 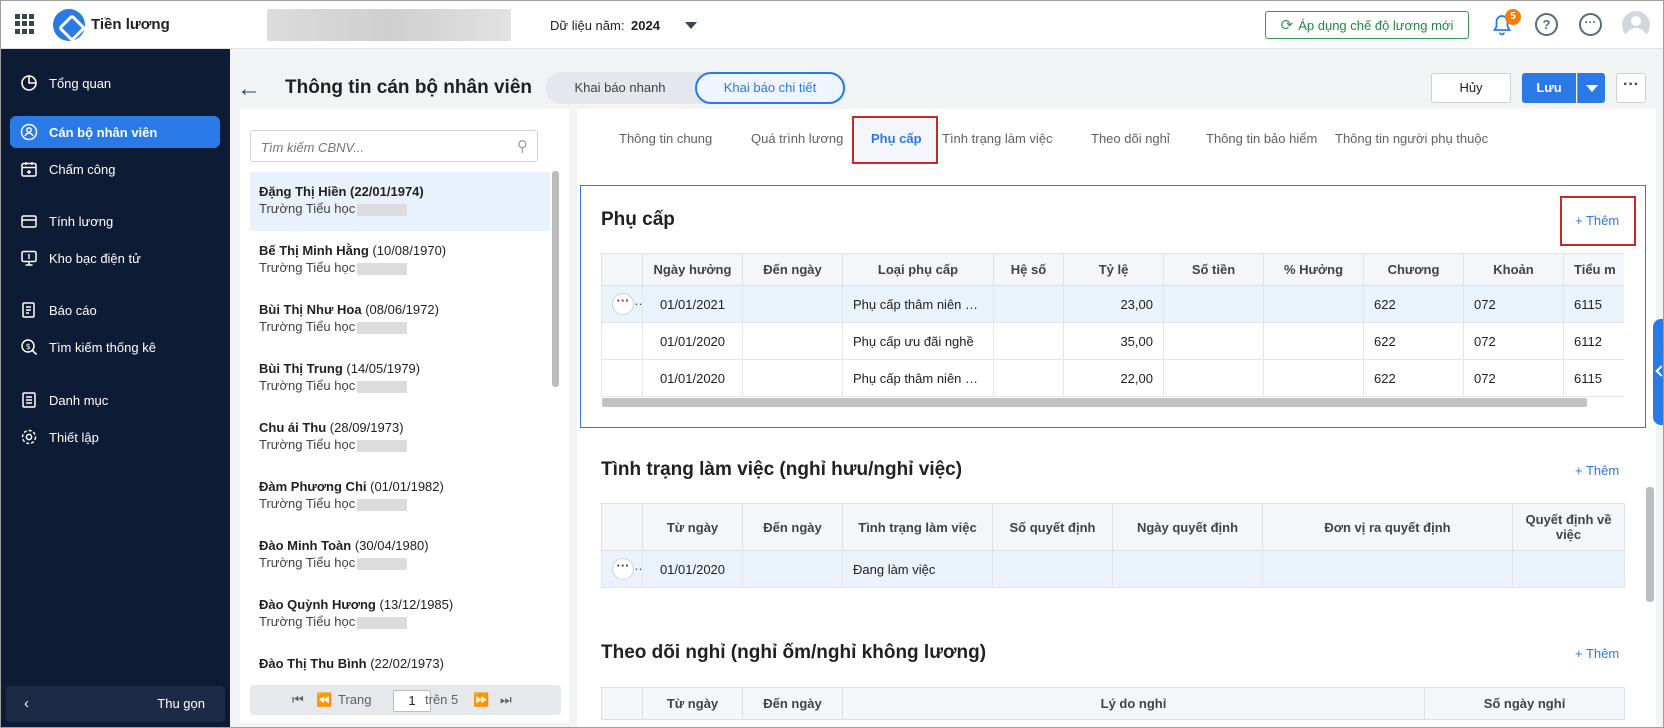 What do you see at coordinates (115, 221) in the screenshot?
I see `sidebar-item-payroll: Tính lương` at bounding box center [115, 221].